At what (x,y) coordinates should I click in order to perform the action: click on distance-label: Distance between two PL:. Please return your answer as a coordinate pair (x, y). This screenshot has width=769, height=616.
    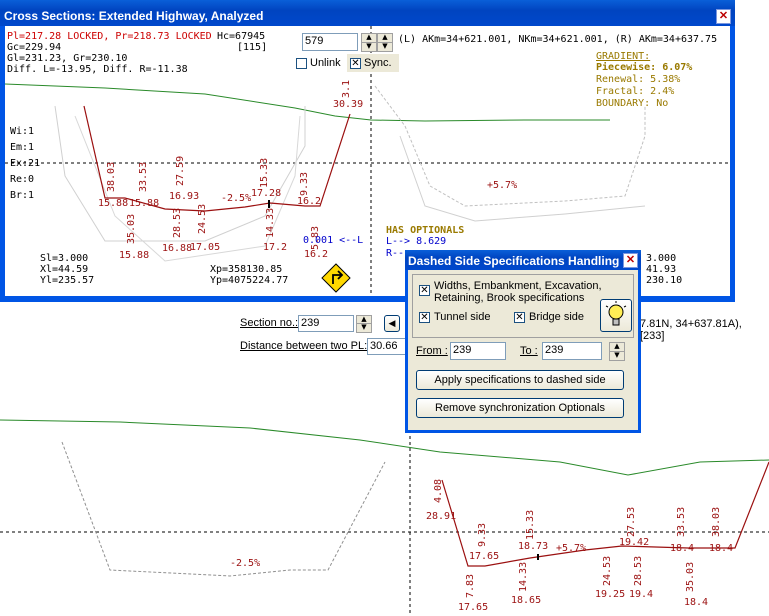
    Looking at the image, I should click on (304, 346).